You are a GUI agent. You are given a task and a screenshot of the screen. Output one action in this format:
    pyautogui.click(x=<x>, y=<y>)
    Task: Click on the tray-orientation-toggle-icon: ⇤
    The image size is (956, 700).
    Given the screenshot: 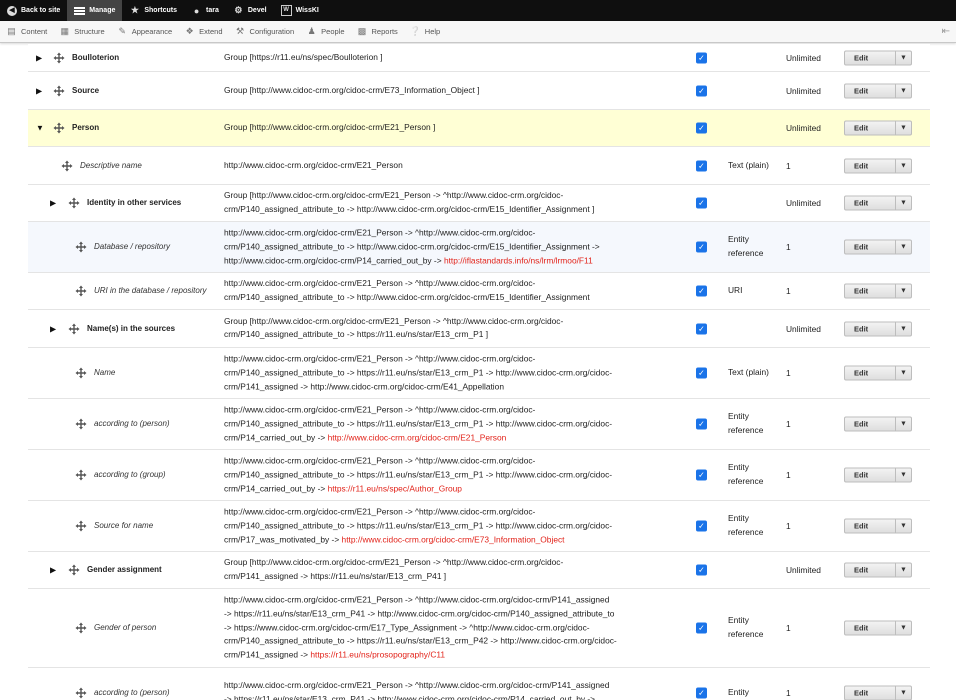 What is the action you would take?
    pyautogui.click(x=946, y=31)
    